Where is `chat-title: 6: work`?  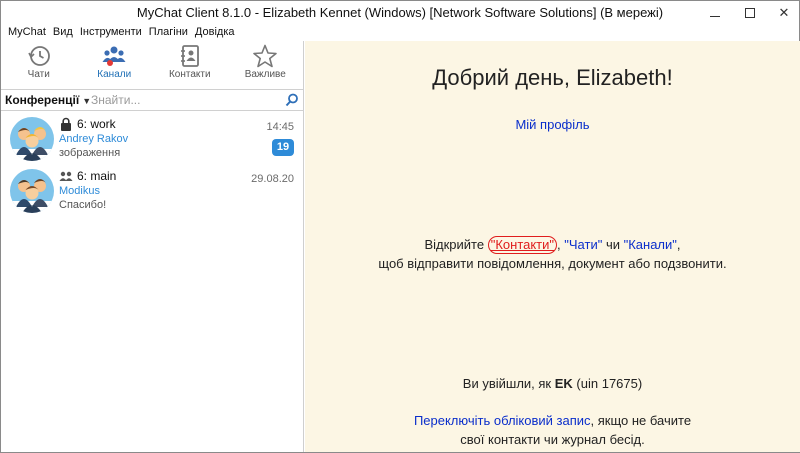 chat-title: 6: work is located at coordinates (87, 124).